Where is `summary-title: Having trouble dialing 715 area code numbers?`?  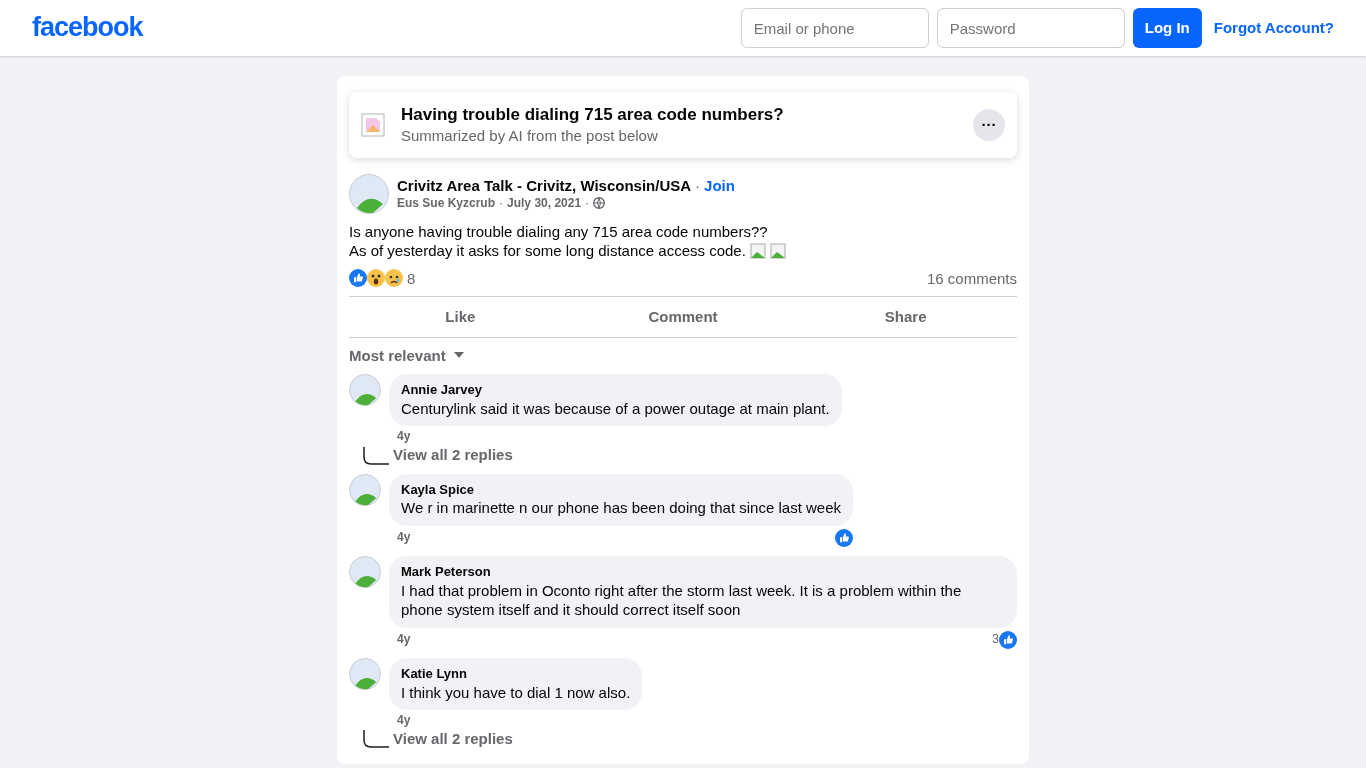 summary-title: Having trouble dialing 715 area code numbers? is located at coordinates (593, 115).